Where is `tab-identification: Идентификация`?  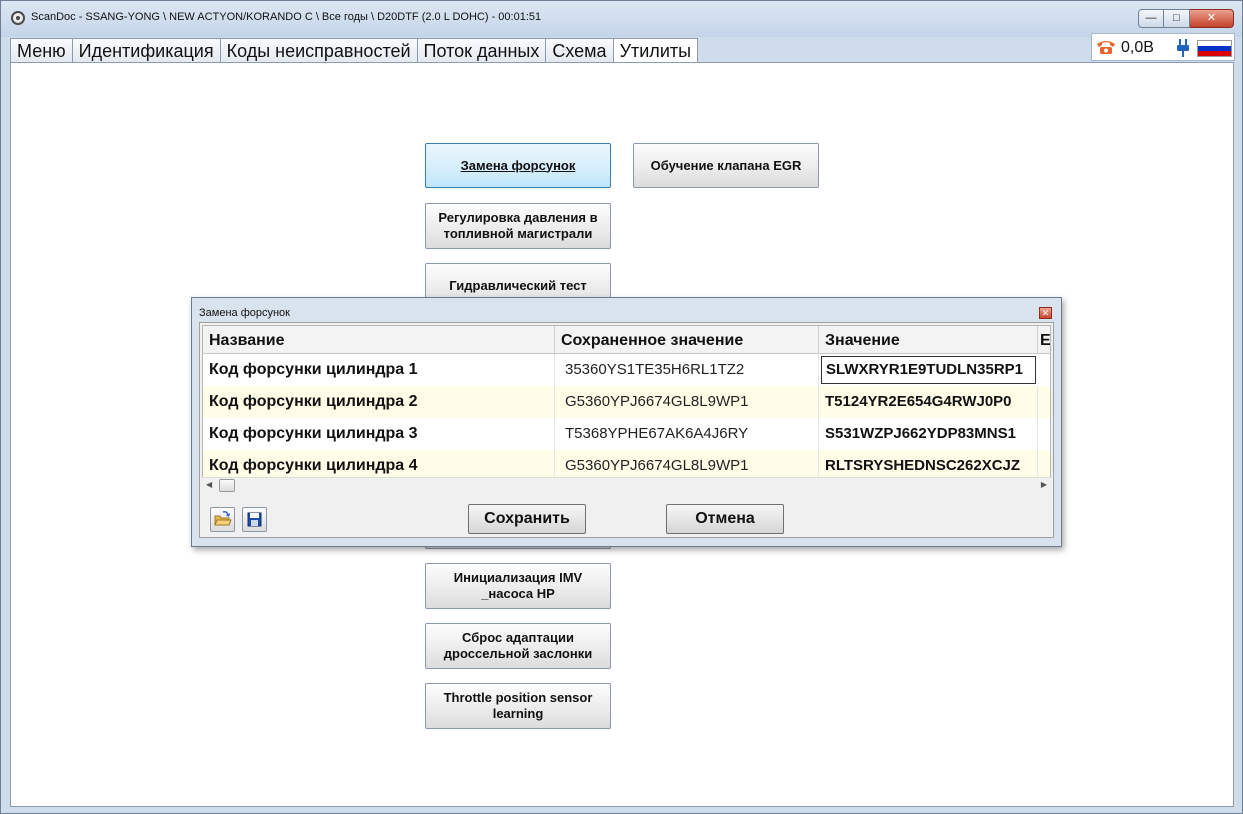 tab-identification: Идентификация is located at coordinates (145, 50).